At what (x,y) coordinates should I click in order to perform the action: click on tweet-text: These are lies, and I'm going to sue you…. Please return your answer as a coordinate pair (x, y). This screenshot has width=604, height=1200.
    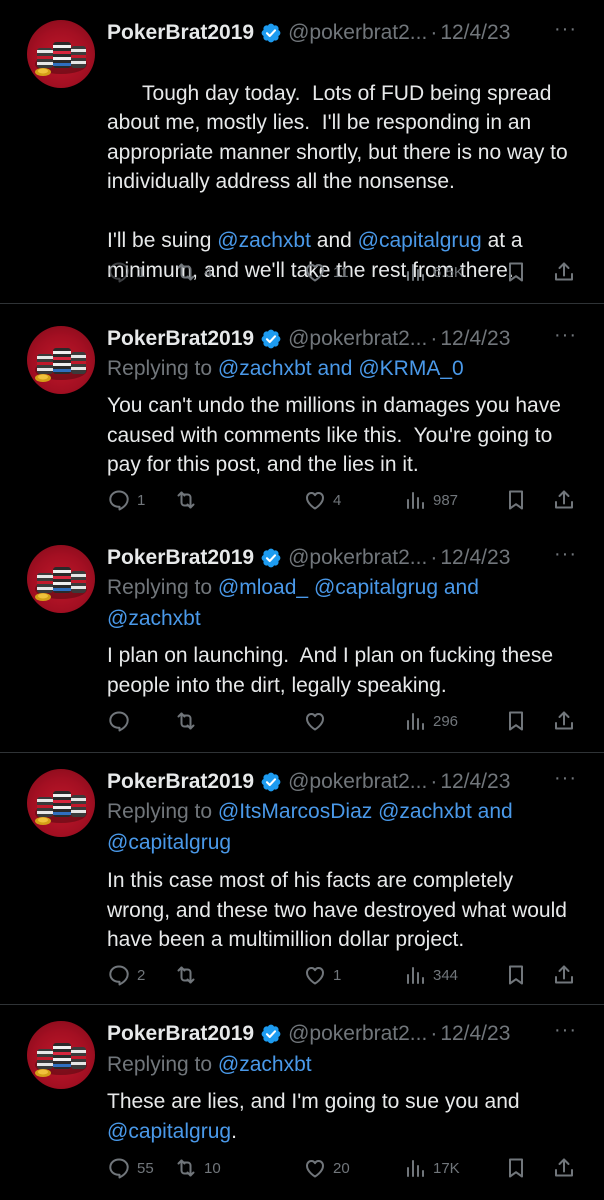
    Looking at the image, I should click on (342, 1116).